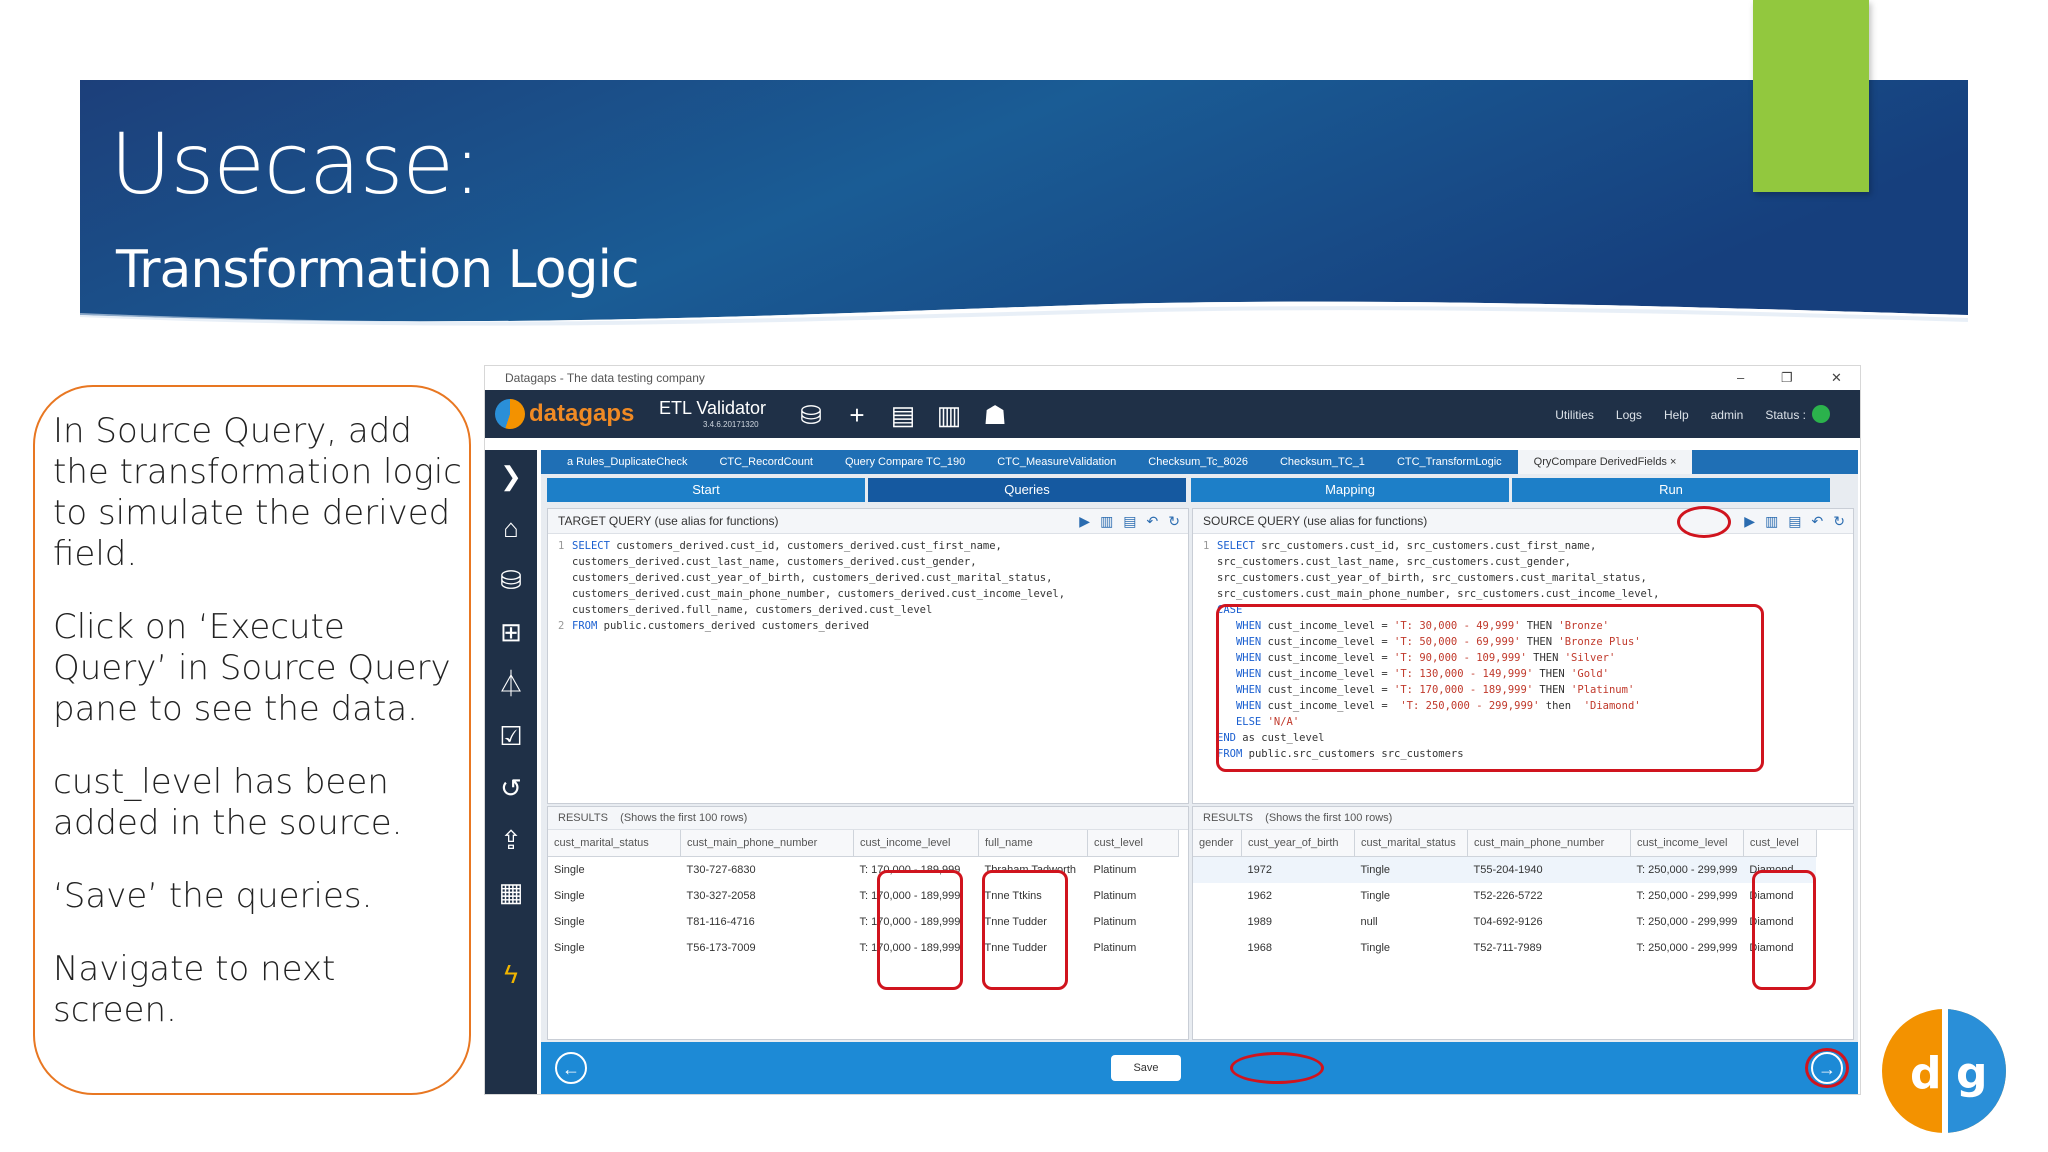 Image resolution: width=2048 pixels, height=1152 pixels. What do you see at coordinates (571, 1068) in the screenshot?
I see `back-button: ←` at bounding box center [571, 1068].